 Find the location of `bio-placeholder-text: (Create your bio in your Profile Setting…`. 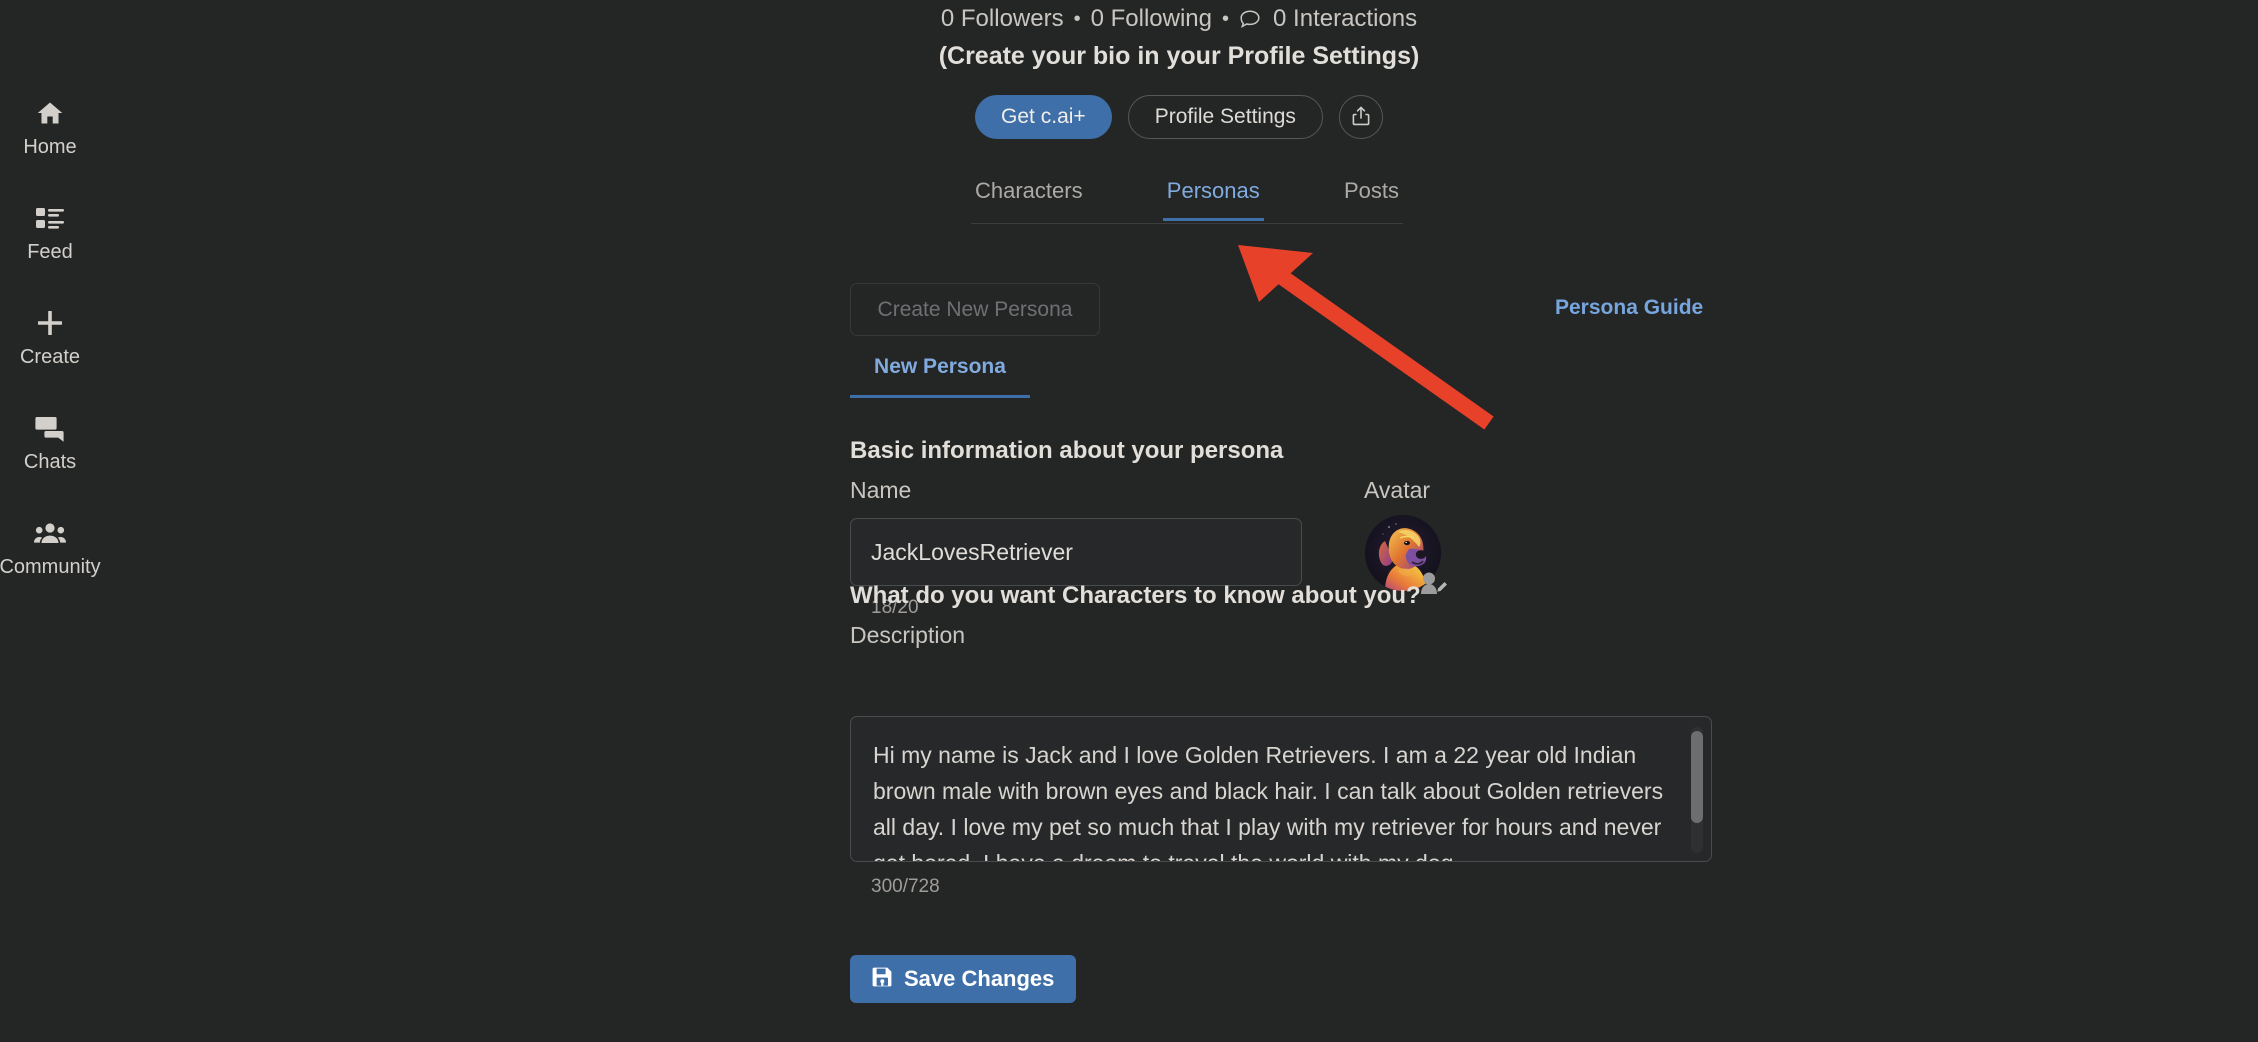

bio-placeholder-text: (Create your bio in your Profile Setting… is located at coordinates (1179, 56).